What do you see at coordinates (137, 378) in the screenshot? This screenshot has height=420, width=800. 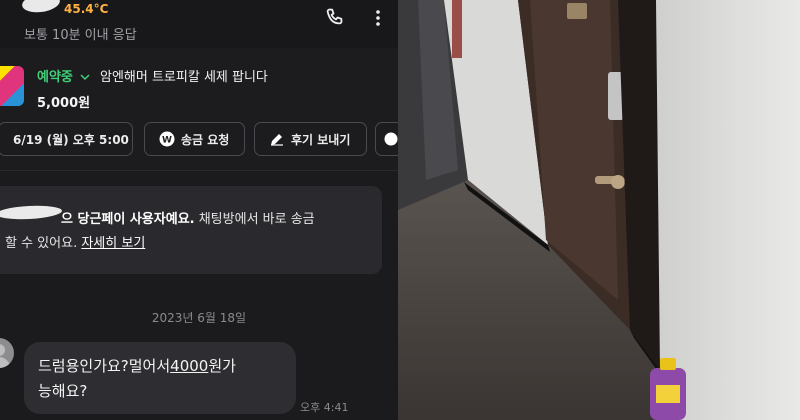 I see `message-text: 드럼용인가요?멀어서4000원가 능해요?` at bounding box center [137, 378].